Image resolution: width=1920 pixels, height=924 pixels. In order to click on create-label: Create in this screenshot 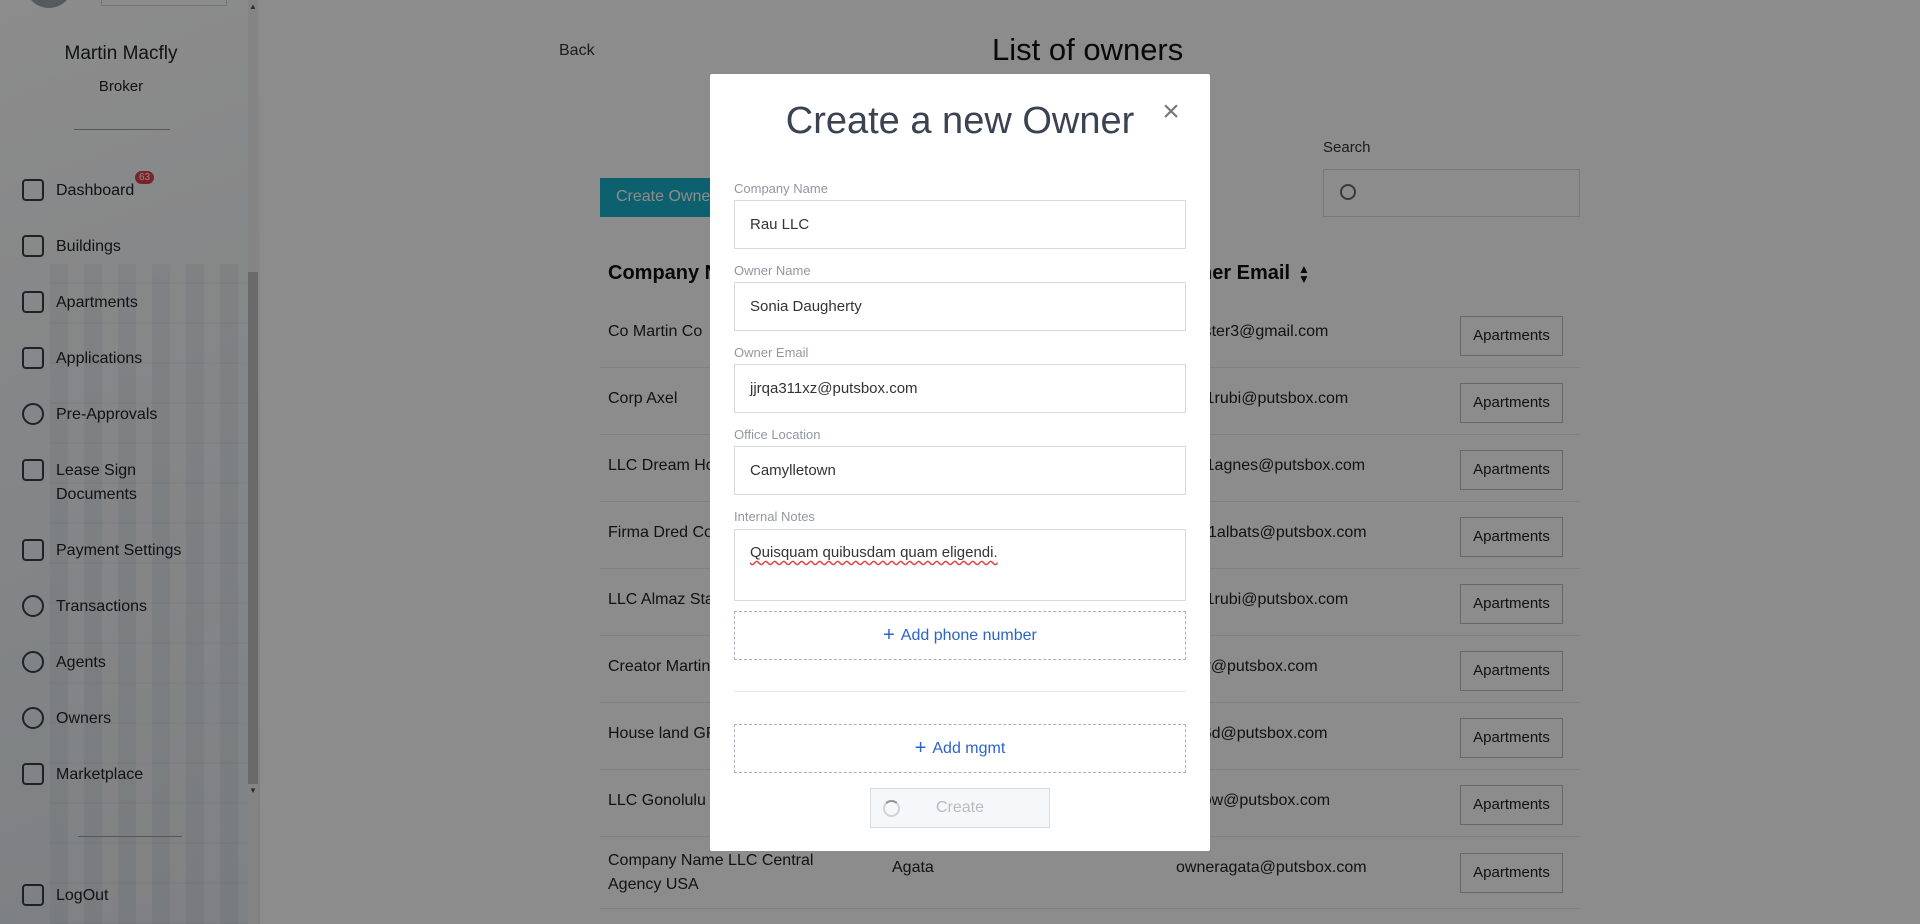, I will do `click(960, 807)`.